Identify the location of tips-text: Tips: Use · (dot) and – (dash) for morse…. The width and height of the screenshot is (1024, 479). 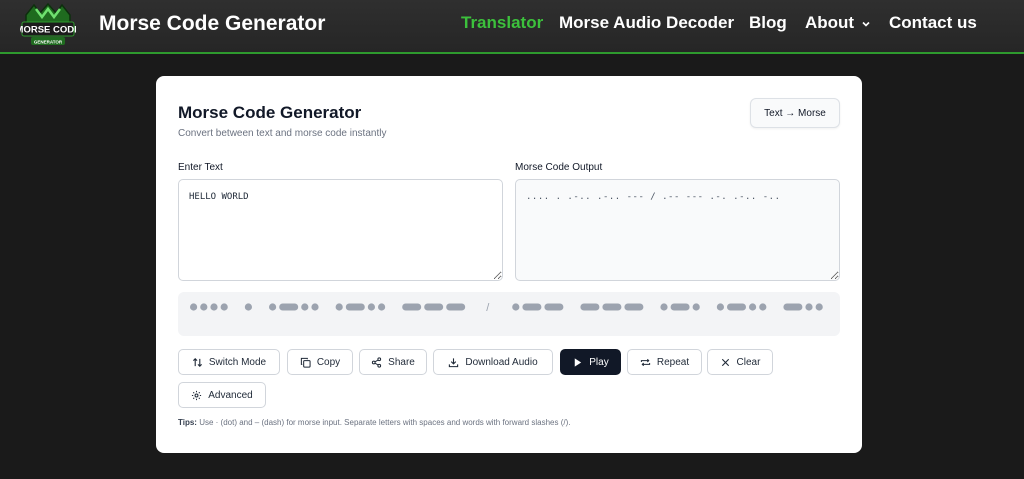
(374, 422).